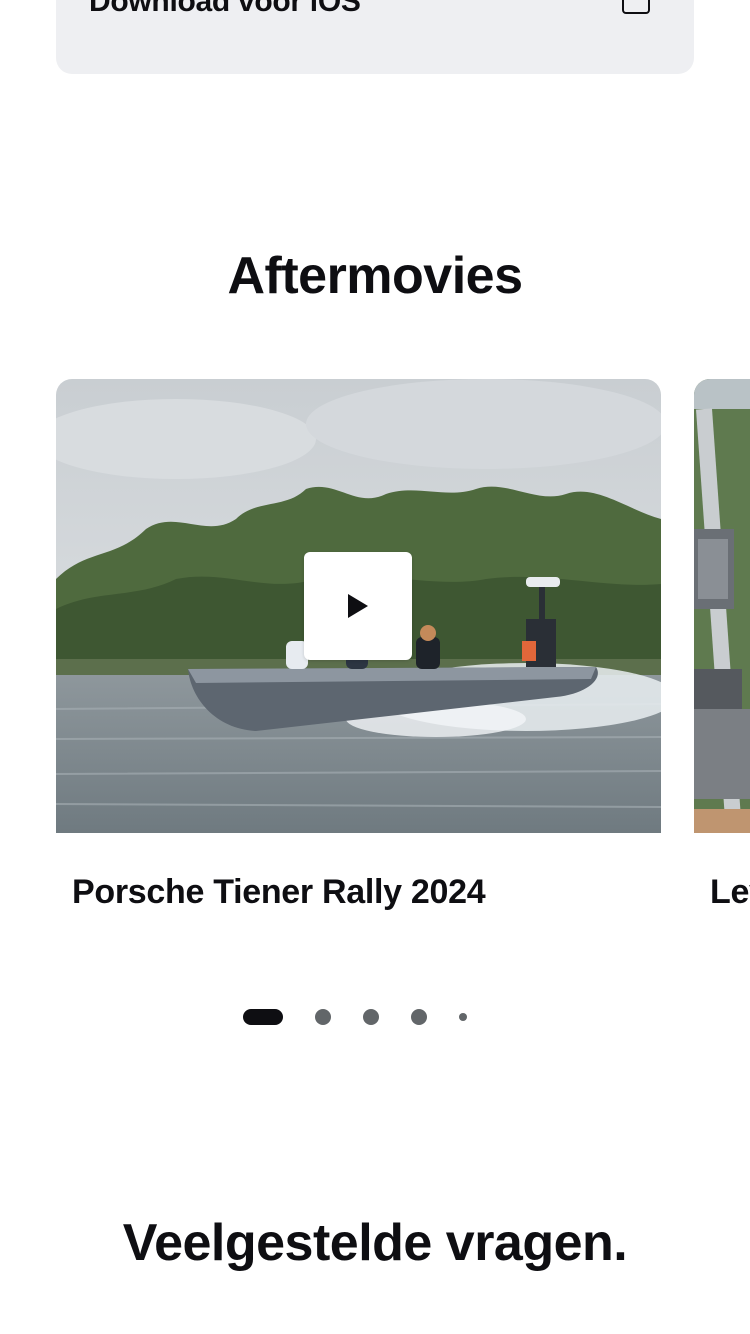 This screenshot has width=750, height=1334. I want to click on download-ios-button: Download voor iOS, so click(375, 37).